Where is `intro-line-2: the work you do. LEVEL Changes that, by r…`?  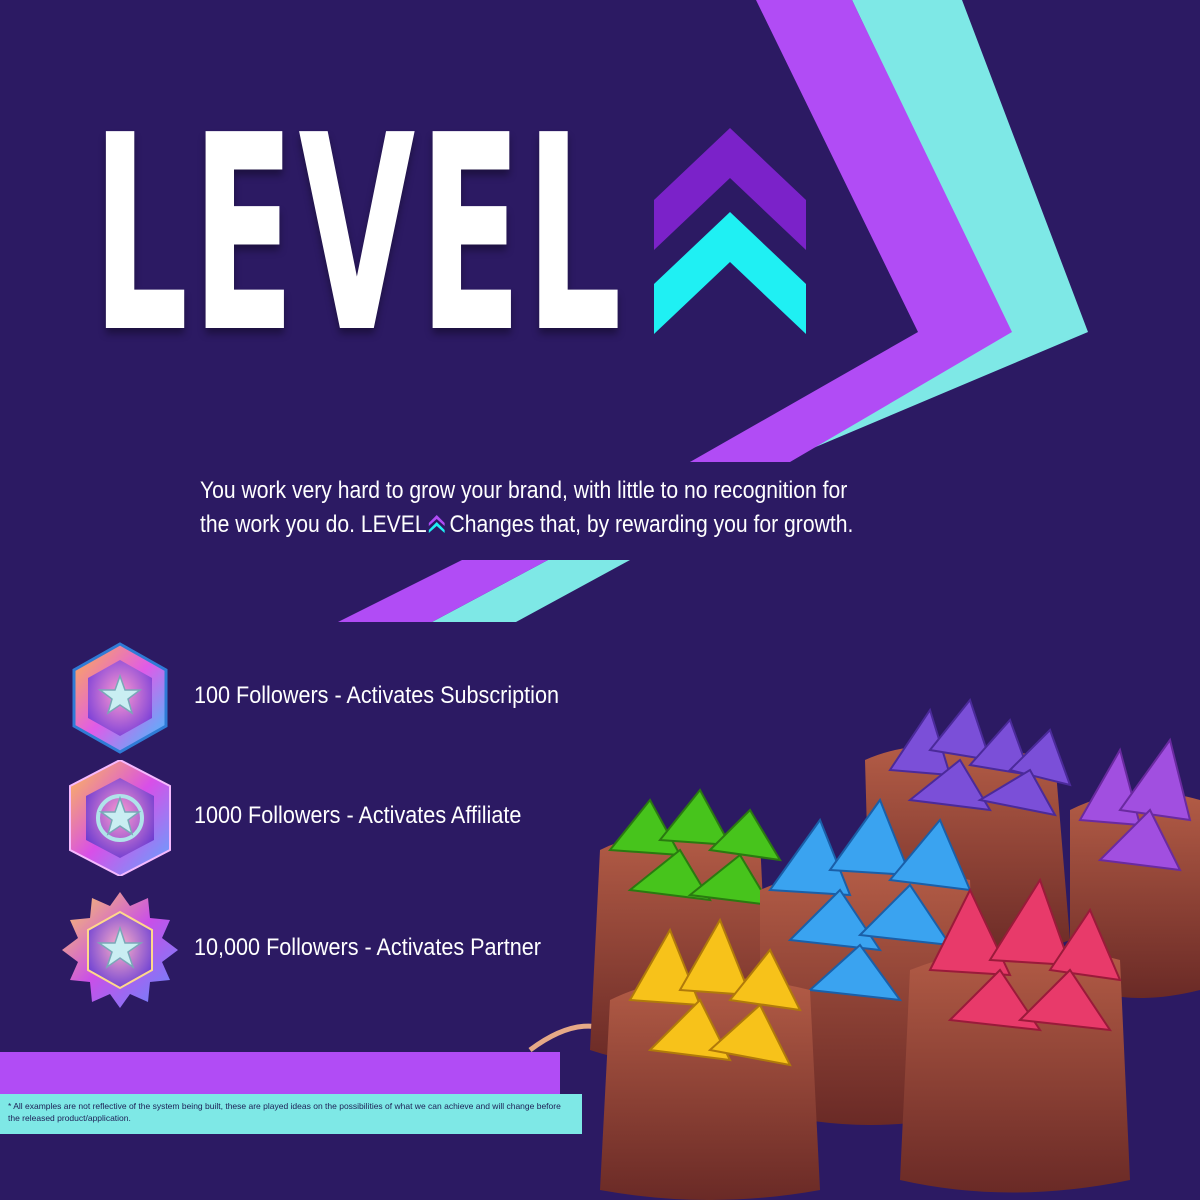 intro-line-2: the work you do. LEVEL Changes that, by r… is located at coordinates (526, 525).